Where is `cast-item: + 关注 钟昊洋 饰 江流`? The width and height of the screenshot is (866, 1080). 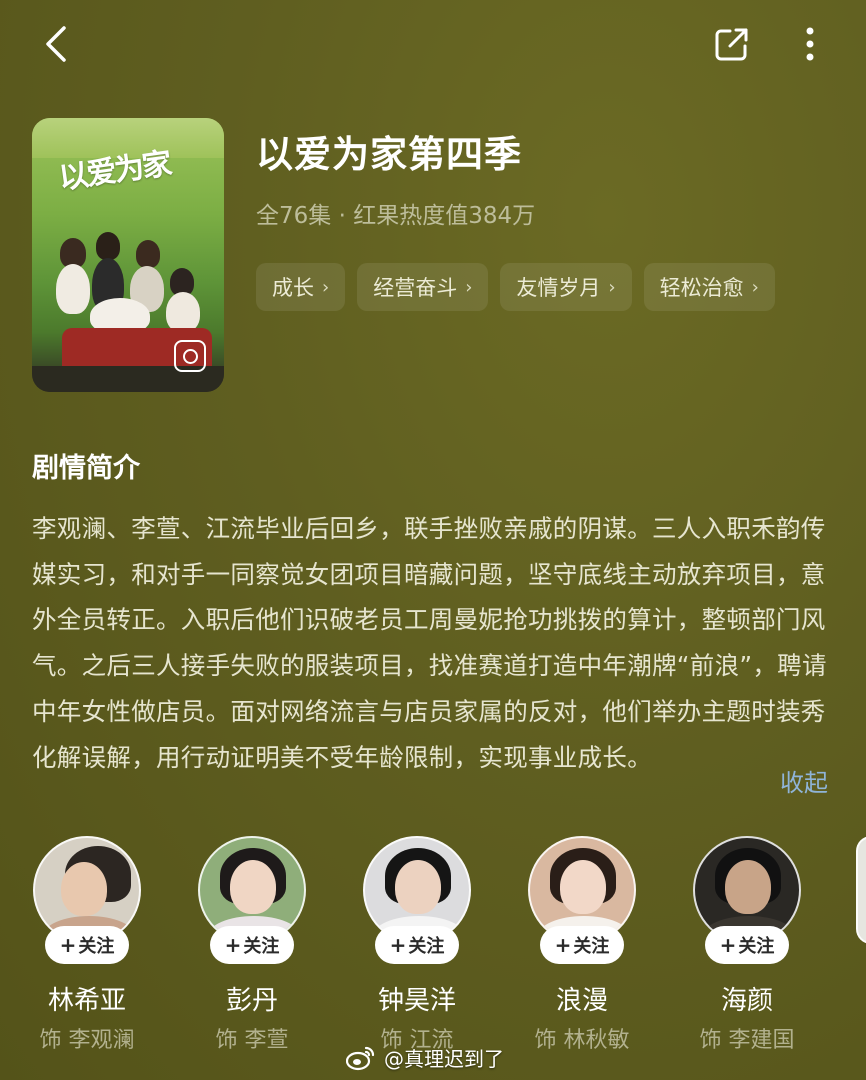 cast-item: + 关注 钟昊洋 饰 江流 is located at coordinates (417, 946).